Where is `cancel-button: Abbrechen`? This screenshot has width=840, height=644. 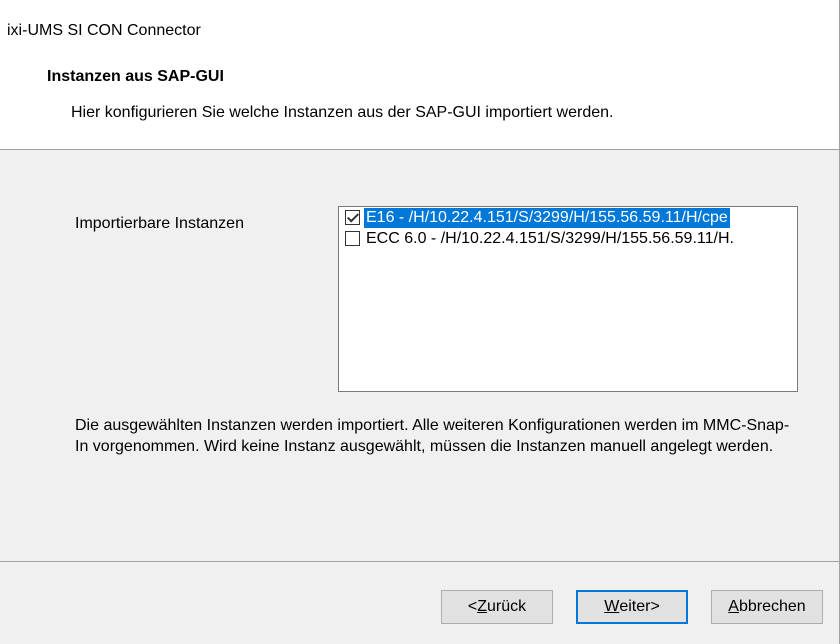
cancel-button: Abbrechen is located at coordinates (767, 607).